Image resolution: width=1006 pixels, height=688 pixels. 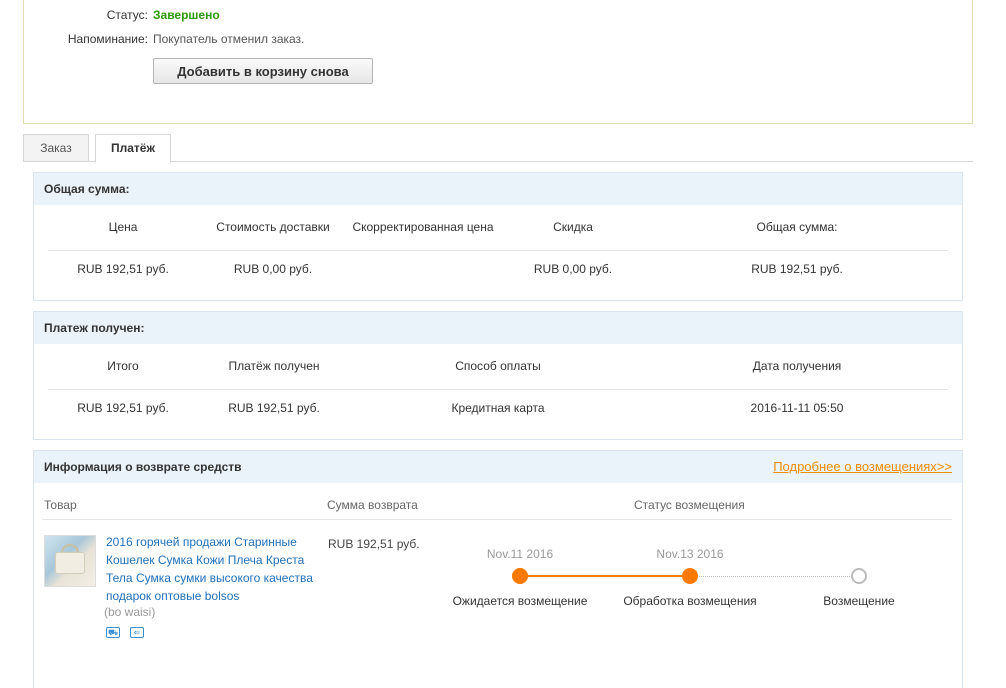 What do you see at coordinates (690, 554) in the screenshot?
I see `step-date: Nov.13 2016` at bounding box center [690, 554].